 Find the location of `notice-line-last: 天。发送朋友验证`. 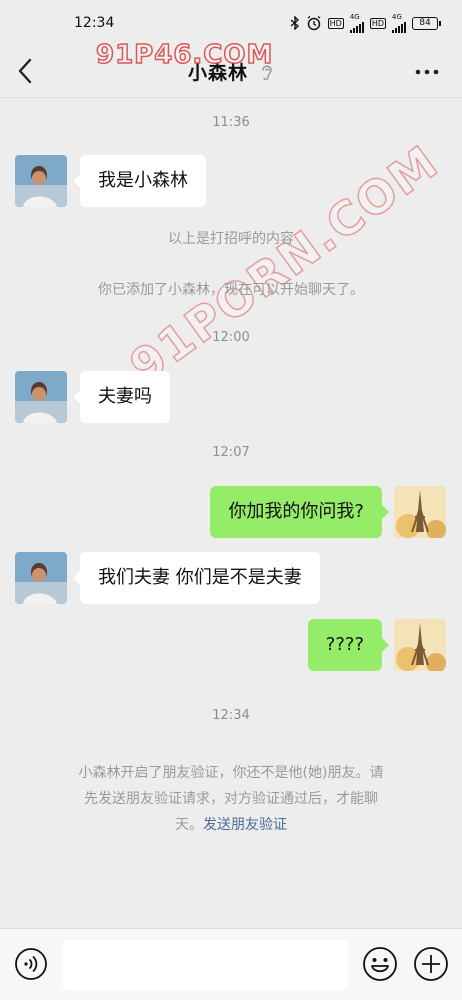

notice-line-last: 天。发送朋友验证 is located at coordinates (231, 825).